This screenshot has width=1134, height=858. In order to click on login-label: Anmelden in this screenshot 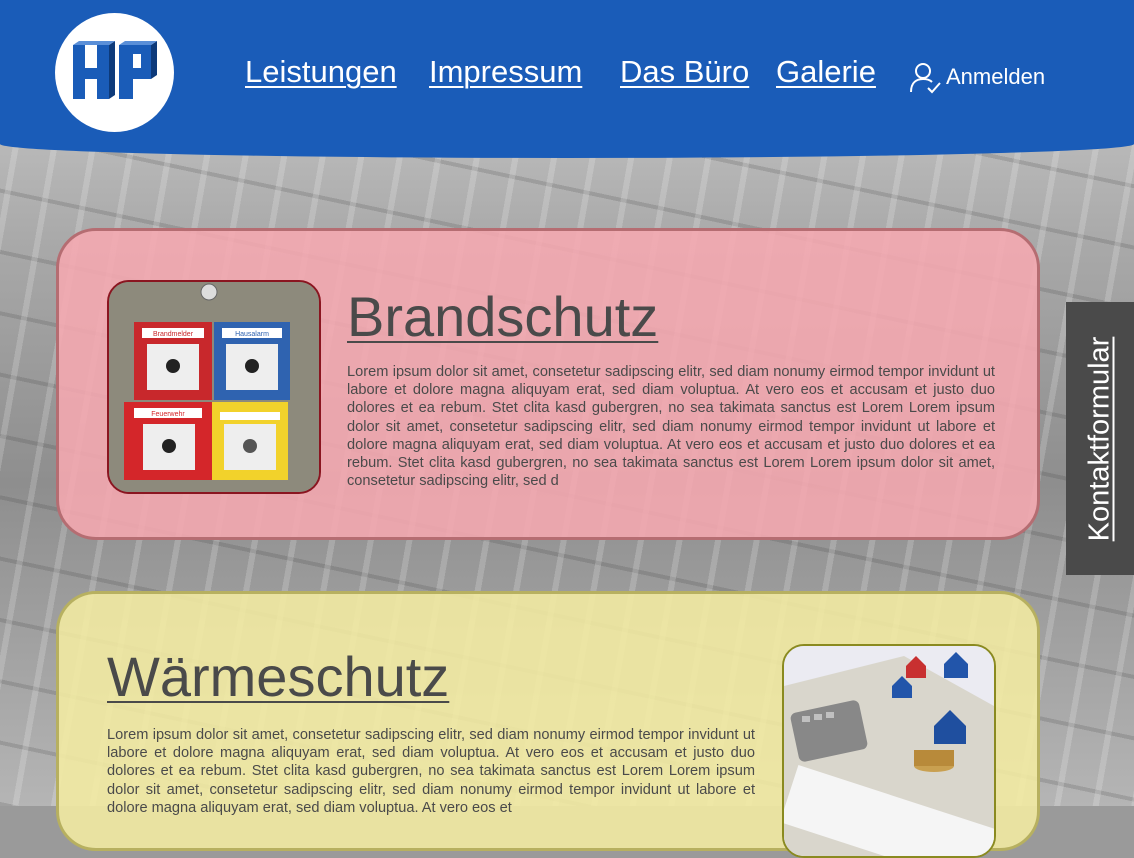, I will do `click(996, 76)`.